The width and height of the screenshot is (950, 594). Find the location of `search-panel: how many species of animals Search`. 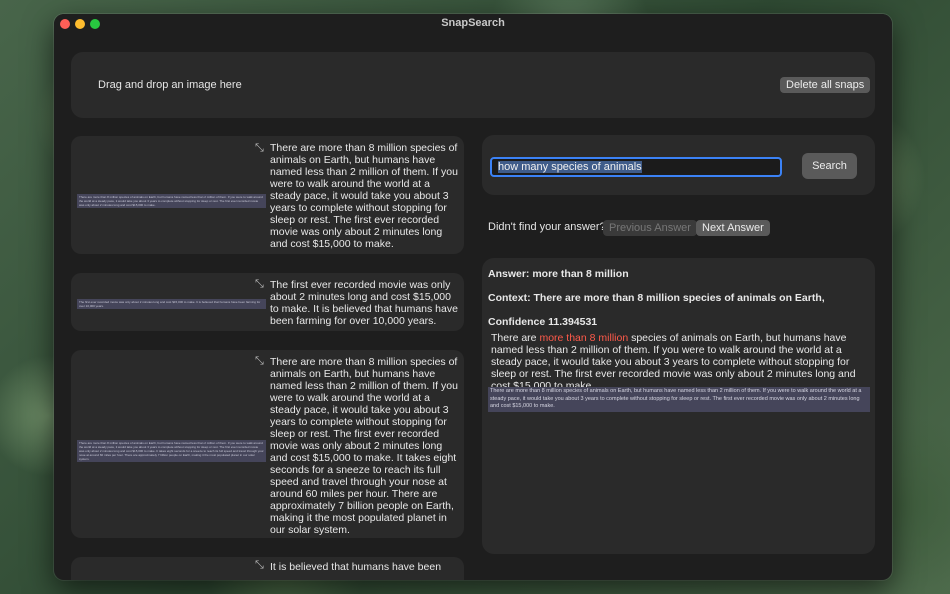

search-panel: how many species of animals Search is located at coordinates (678, 165).